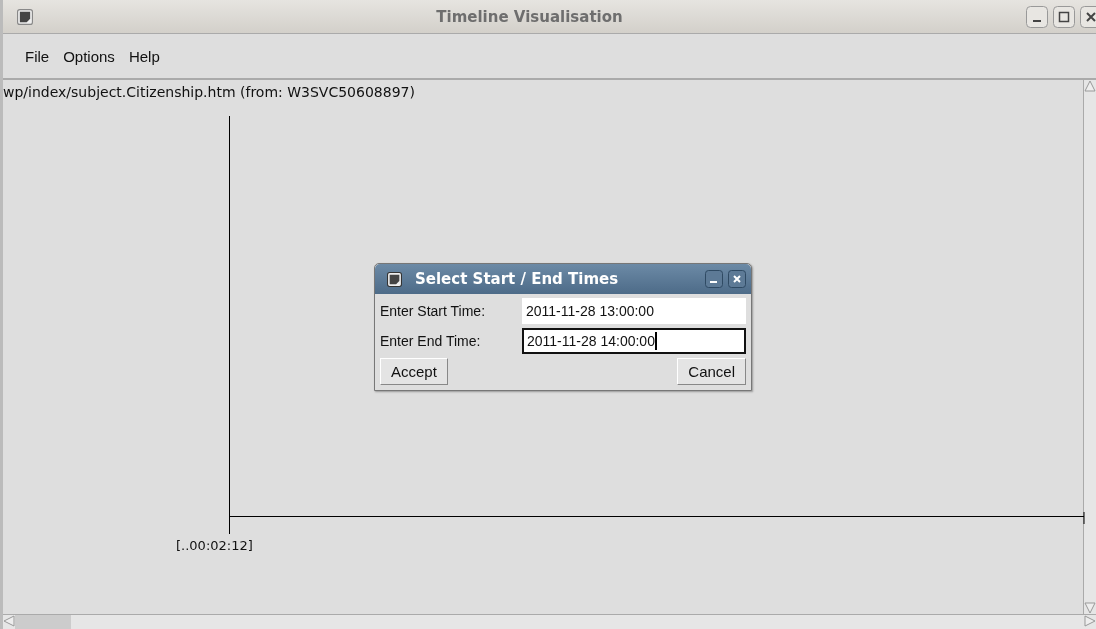  What do you see at coordinates (517, 279) in the screenshot?
I see `dialog-title: Select Start / End Times` at bounding box center [517, 279].